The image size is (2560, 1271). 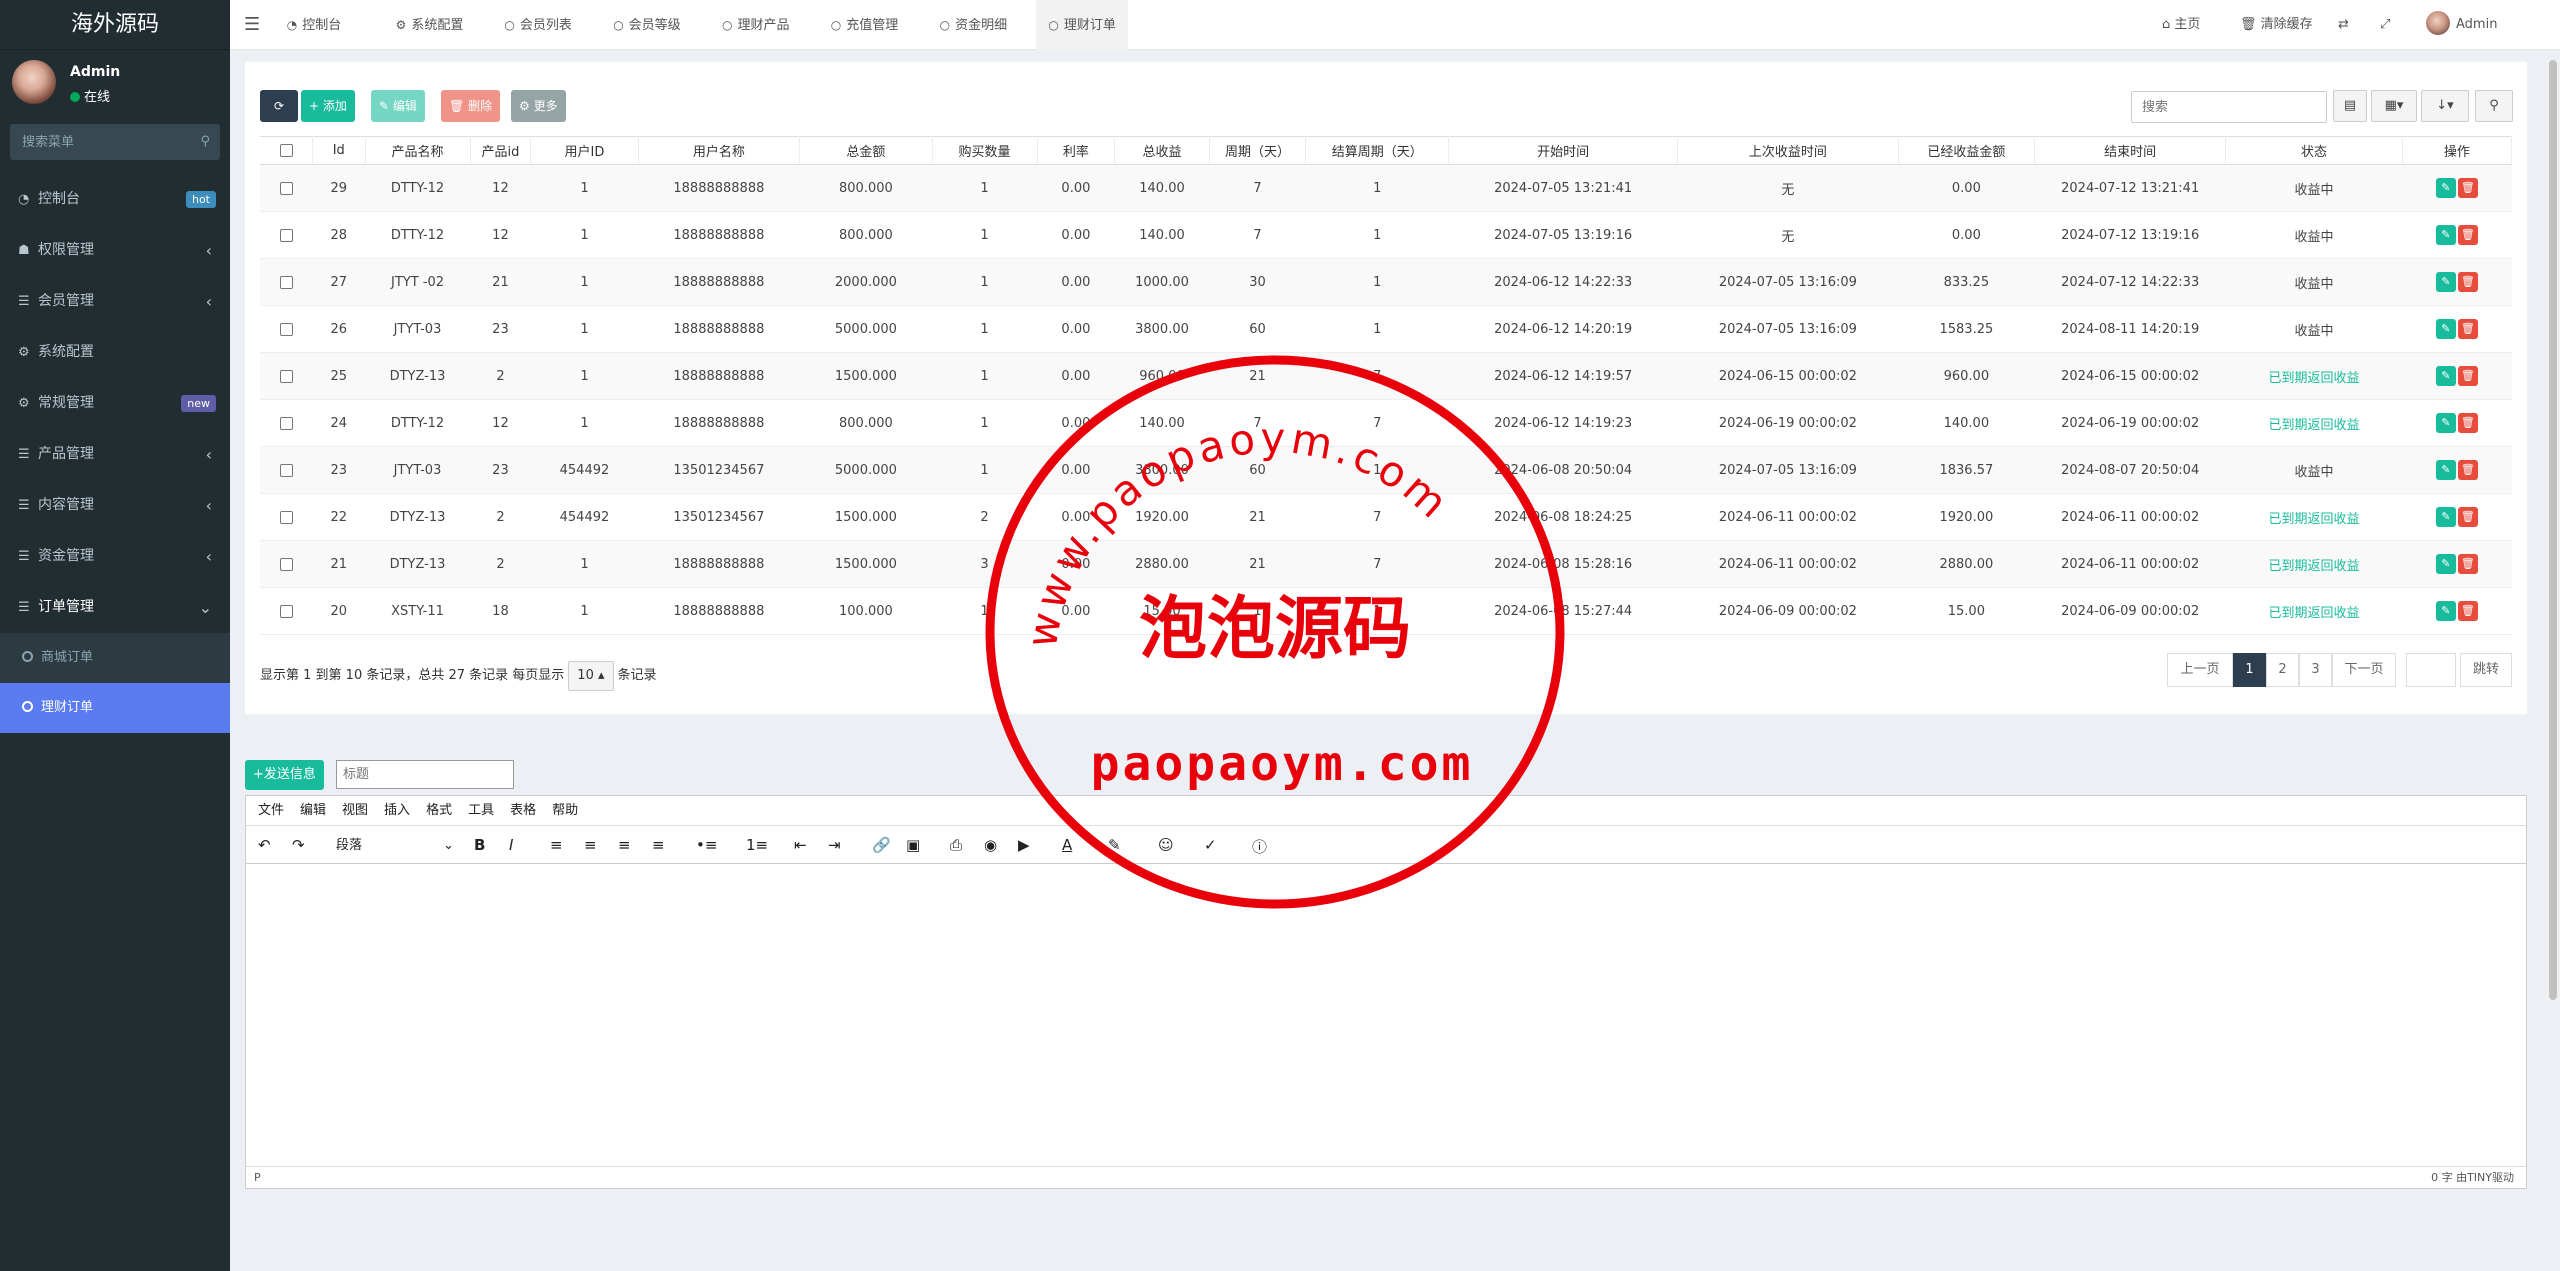 What do you see at coordinates (1067, 845) in the screenshot?
I see `text-color-icon: A` at bounding box center [1067, 845].